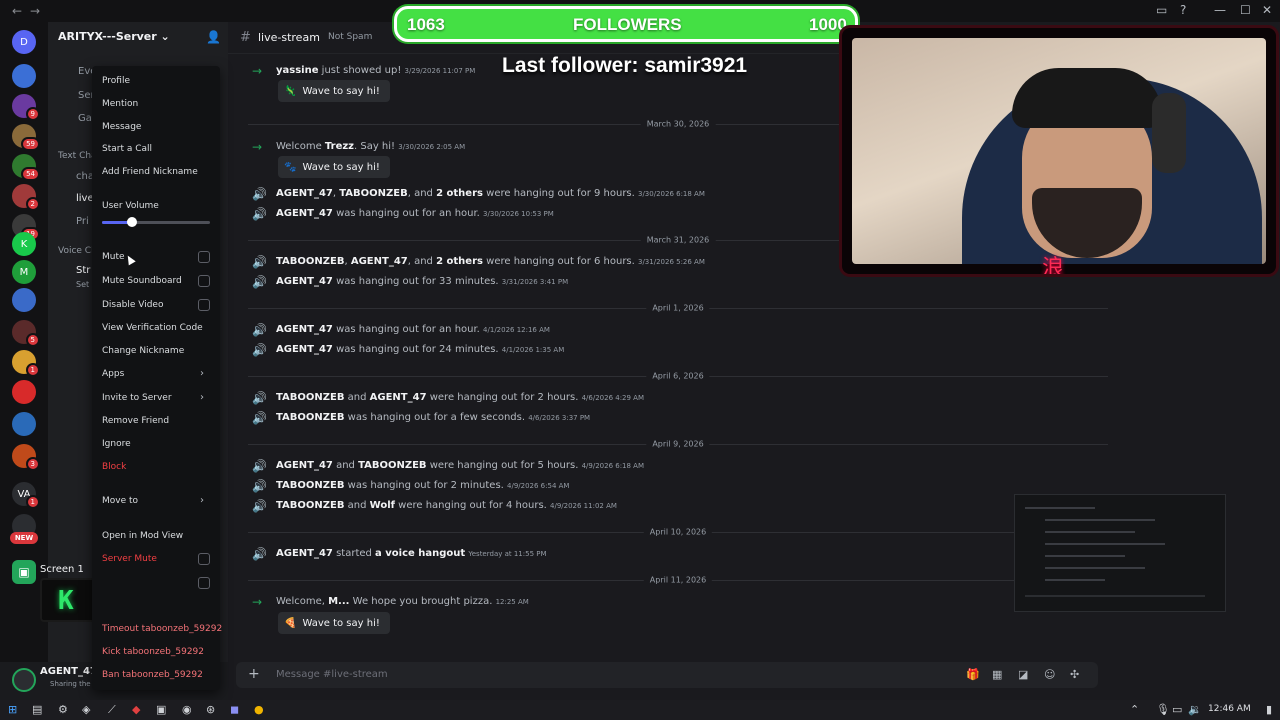 The width and height of the screenshot is (1280, 720). I want to click on avatar, so click(24, 680).